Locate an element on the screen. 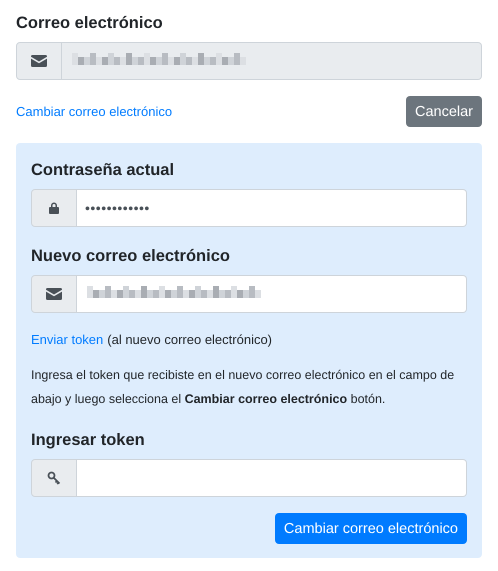 The width and height of the screenshot is (498, 571). instructions-text: Ingresa el token que recibiste en el nuevo correo electrónico en el campo de abajo y luego selecciona el Cambiar correo electrónico botón. is located at coordinates (243, 387).